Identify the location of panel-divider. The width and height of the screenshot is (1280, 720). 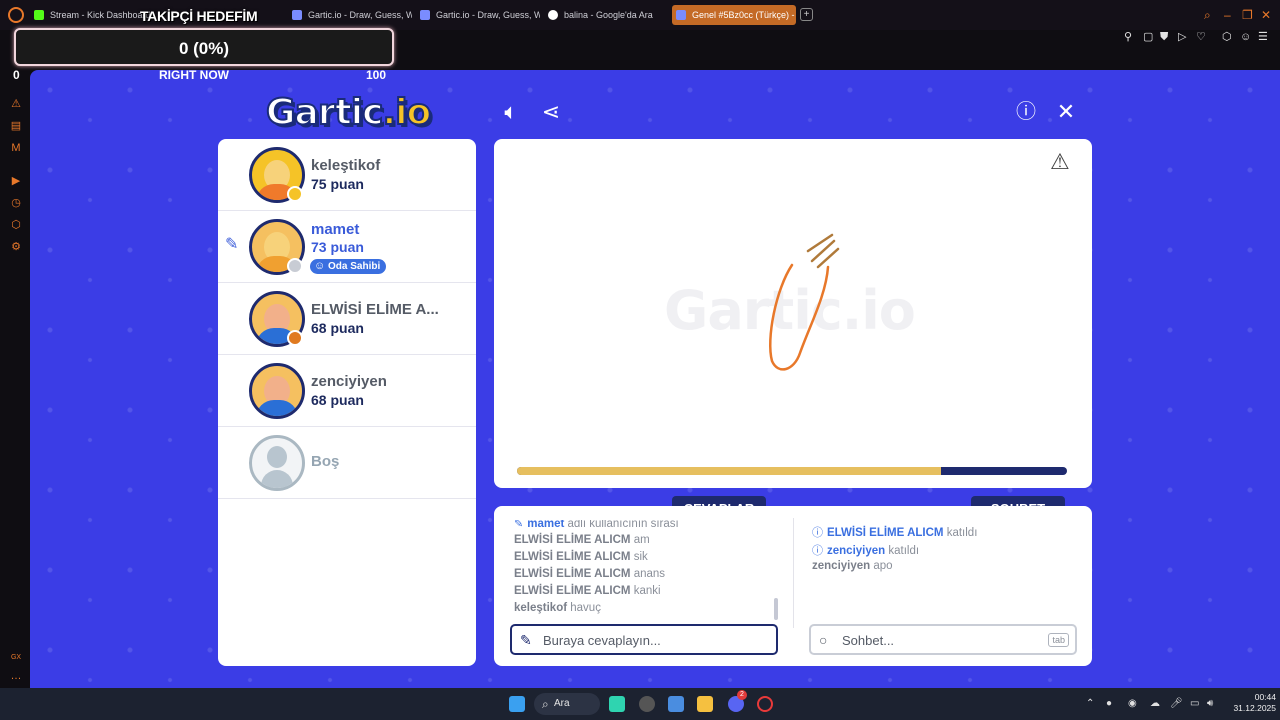
(793, 573).